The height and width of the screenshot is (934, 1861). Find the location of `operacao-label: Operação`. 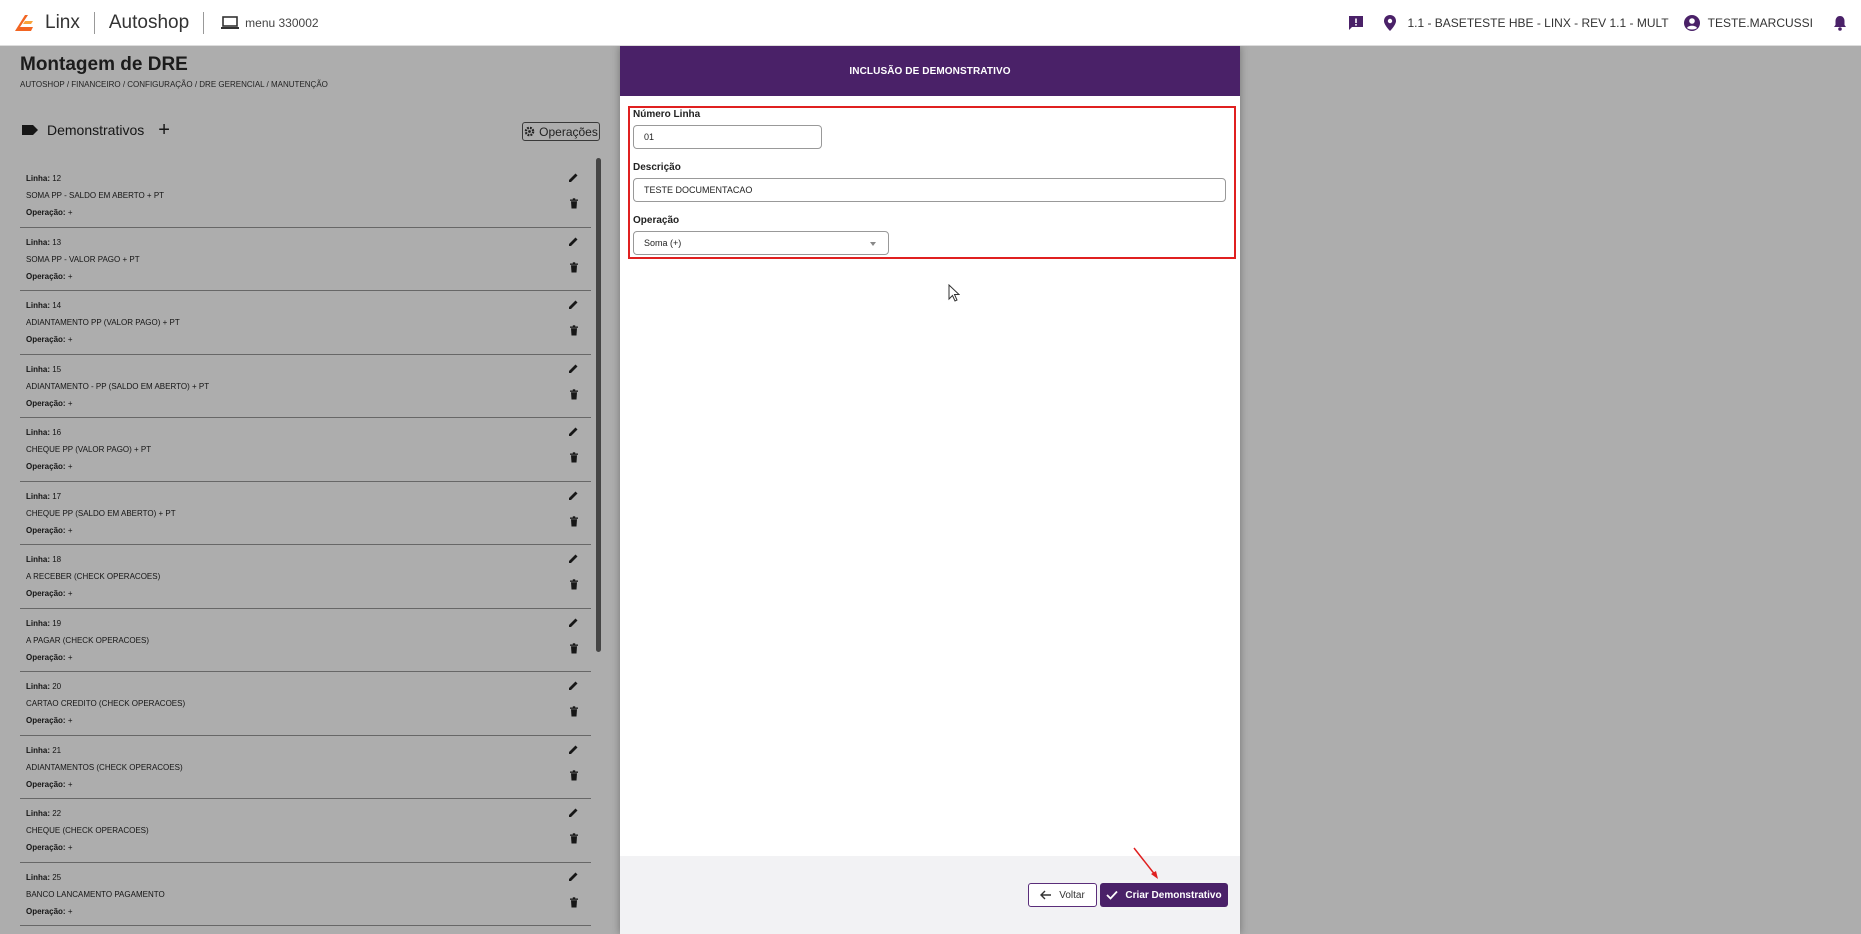

operacao-label: Operação is located at coordinates (656, 220).